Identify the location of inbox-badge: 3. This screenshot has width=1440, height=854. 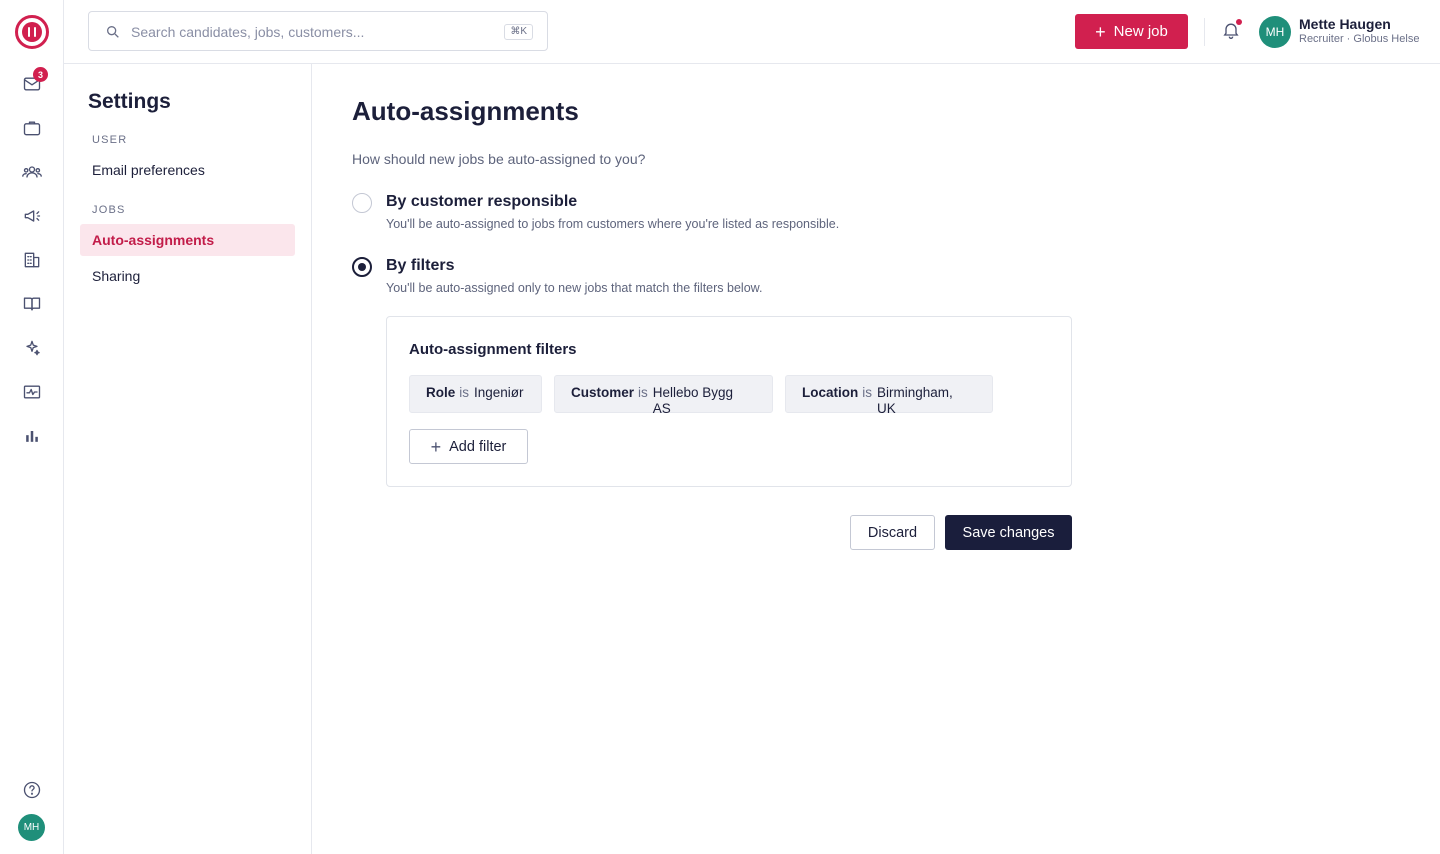
(40, 74).